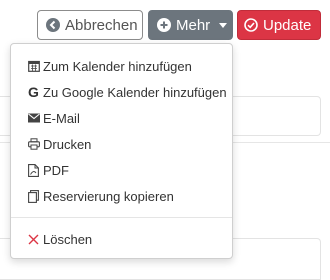  I want to click on copy-icon, so click(33, 196).